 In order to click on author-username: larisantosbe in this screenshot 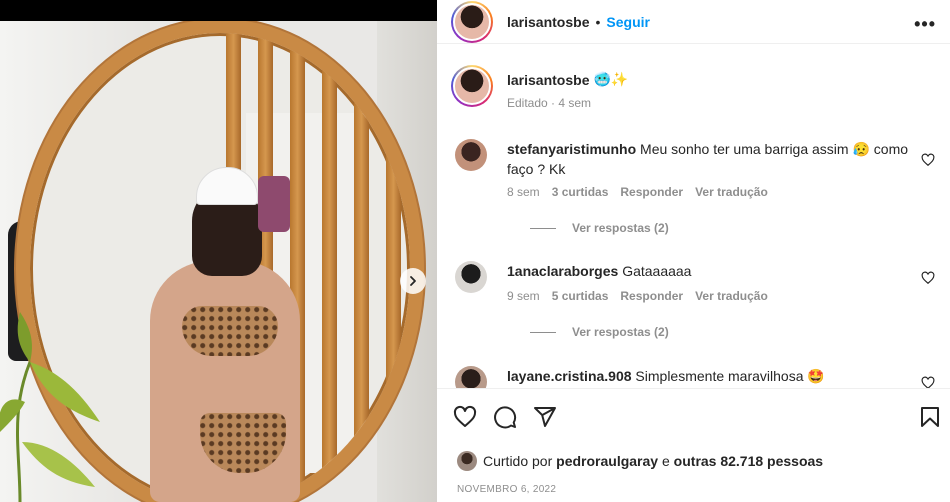, I will do `click(548, 22)`.